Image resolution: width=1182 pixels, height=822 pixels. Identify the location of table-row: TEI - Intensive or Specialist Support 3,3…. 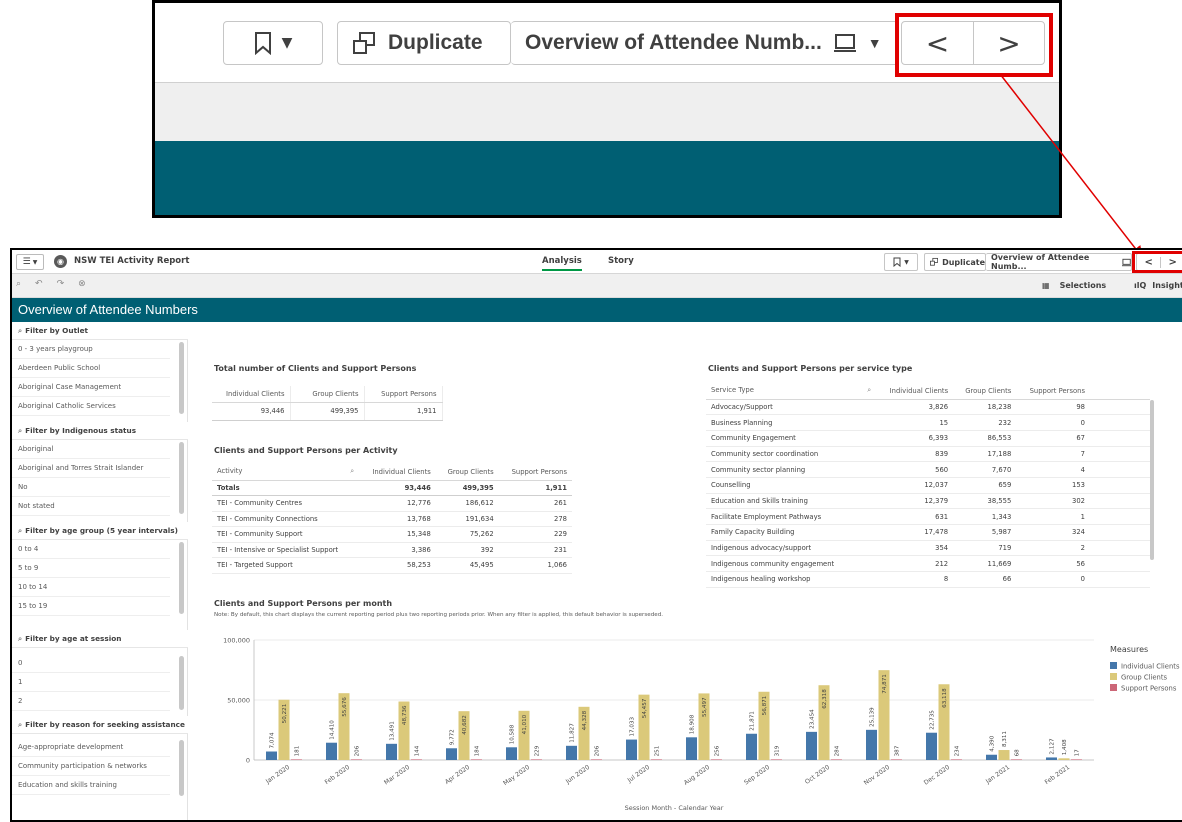
(392, 550).